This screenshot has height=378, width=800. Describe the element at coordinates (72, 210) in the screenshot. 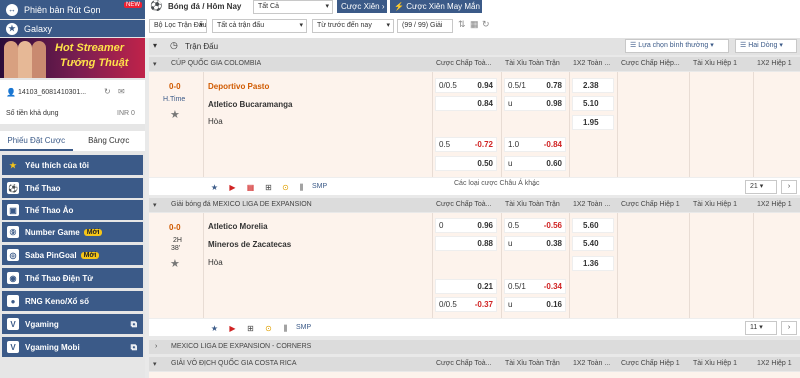

I see `sidebar-item-th-thao-o: ▣ Thể Thao Ảo` at that location.